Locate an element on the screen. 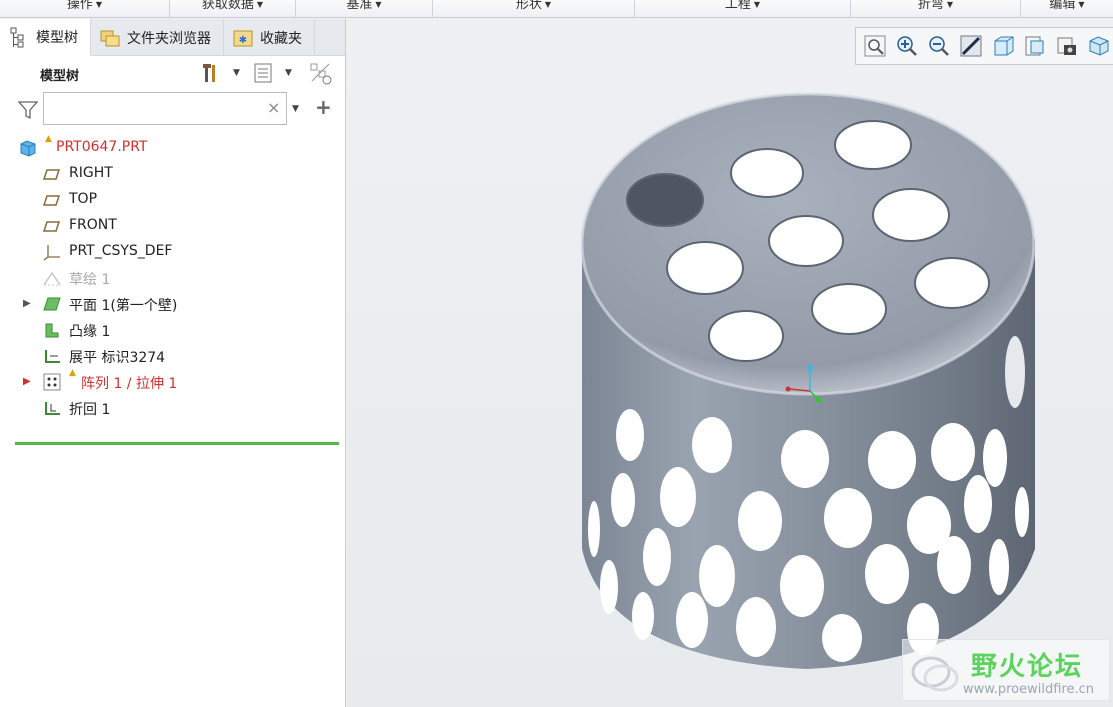 This screenshot has height=707, width=1113. tree-item-planar-wall: ▶ 平面 1(第一个壁) is located at coordinates (173, 304).